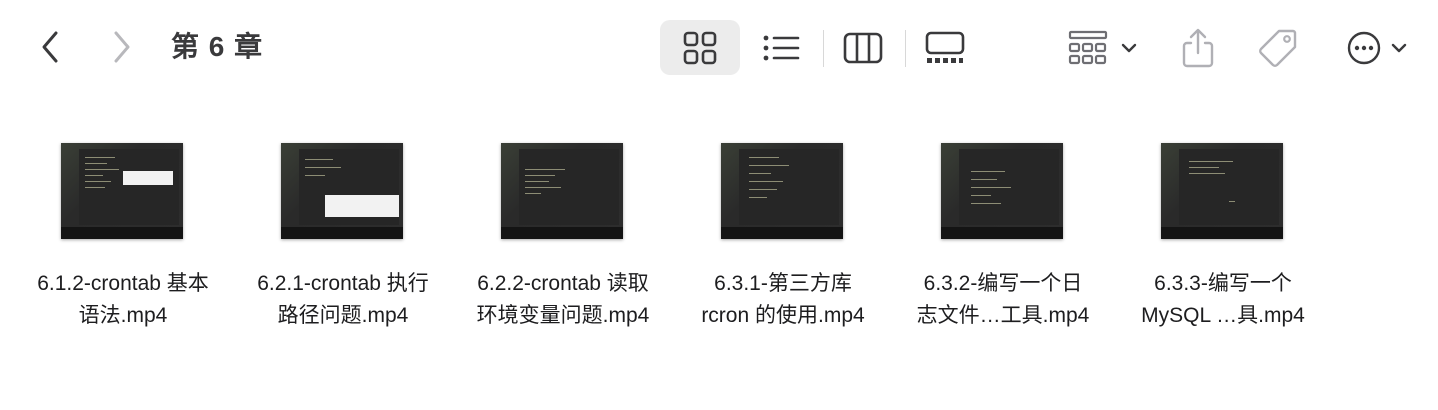  I want to click on share-button, so click(1198, 47).